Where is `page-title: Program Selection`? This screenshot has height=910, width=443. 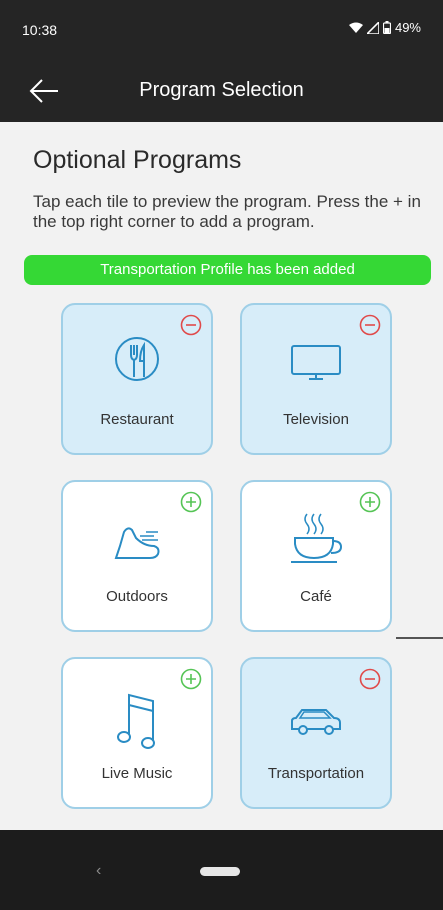
page-title: Program Selection is located at coordinates (221, 90).